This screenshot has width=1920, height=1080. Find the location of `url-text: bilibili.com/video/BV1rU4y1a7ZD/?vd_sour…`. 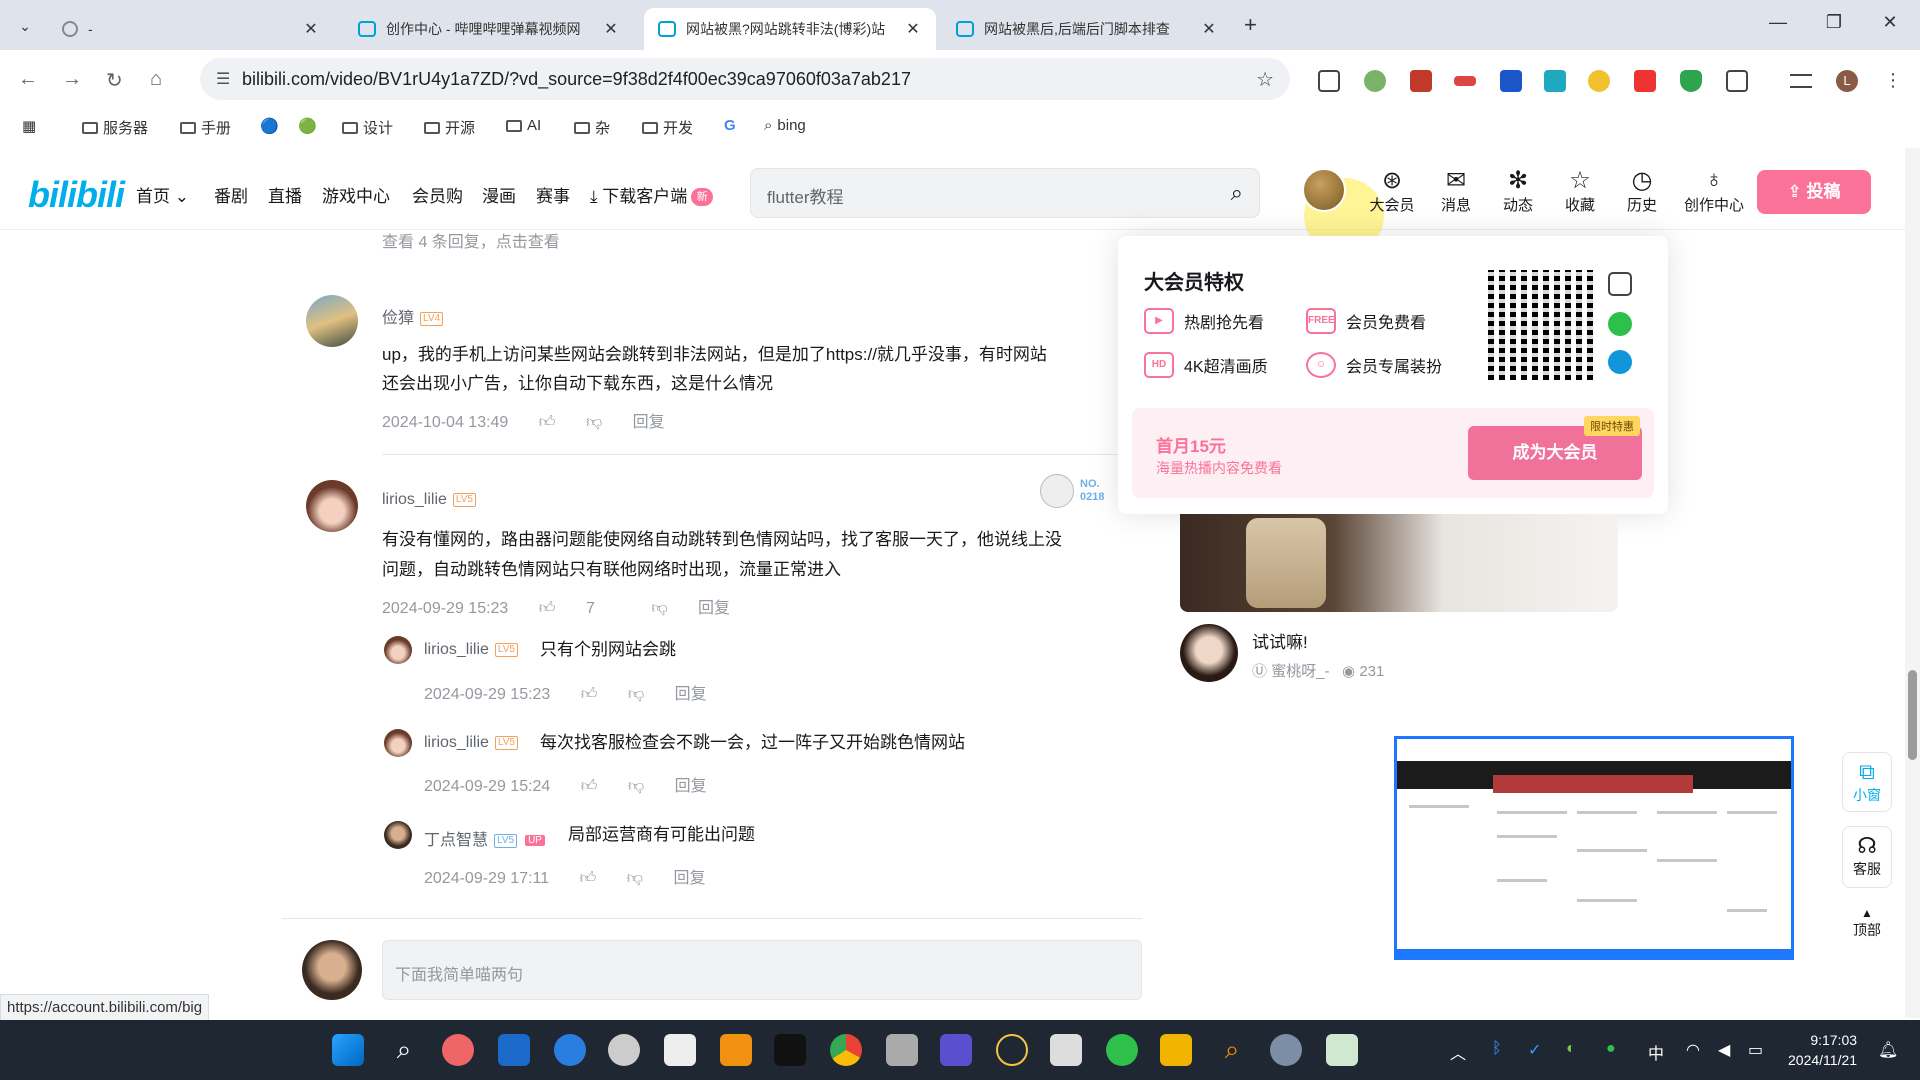

url-text: bilibili.com/video/BV1rU4y1a7ZD/?vd_sour… is located at coordinates (576, 79).